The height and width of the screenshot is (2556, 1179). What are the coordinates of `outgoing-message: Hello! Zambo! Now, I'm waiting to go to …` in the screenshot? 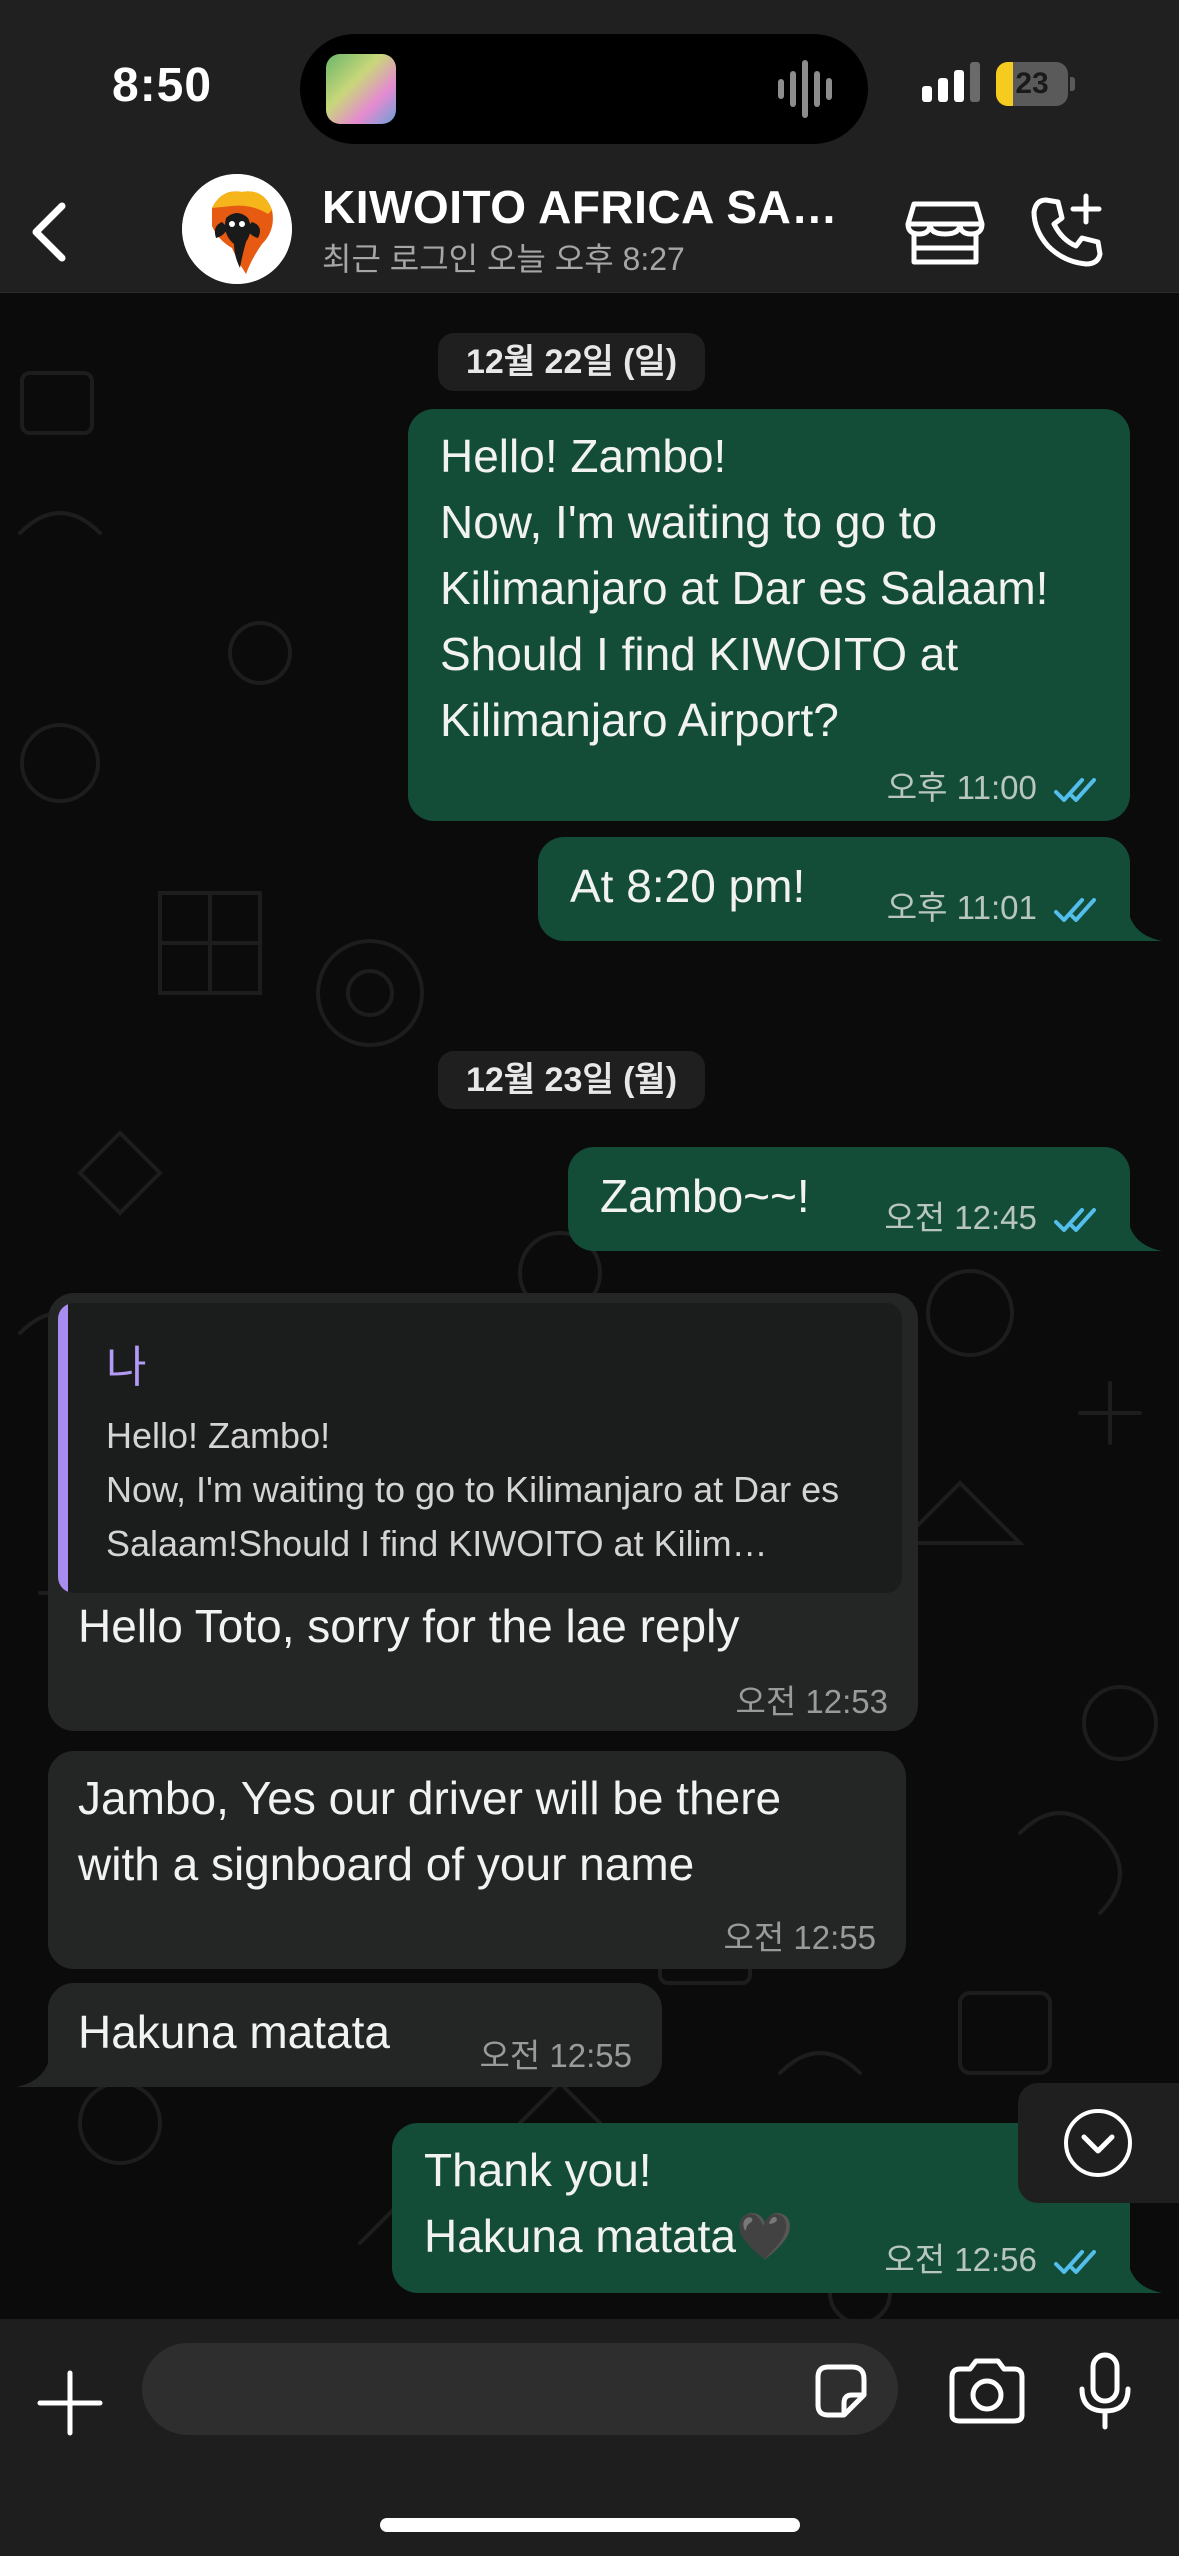 It's located at (769, 615).